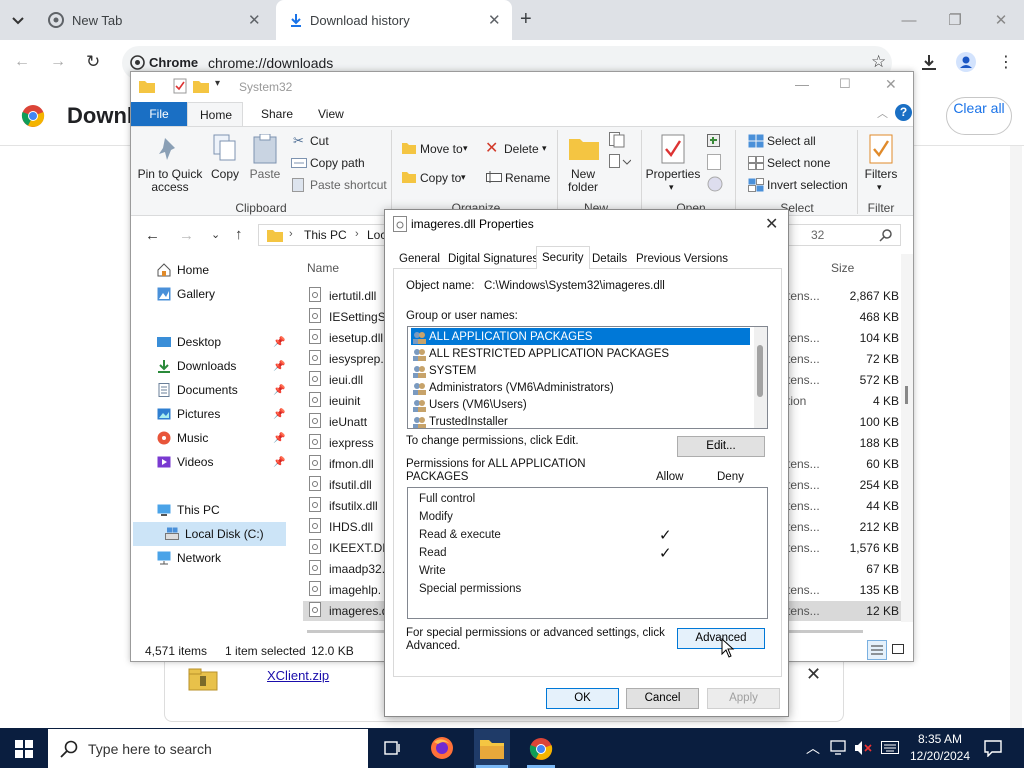 The height and width of the screenshot is (768, 1024). Describe the element at coordinates (189, 342) in the screenshot. I see `nav-item-desktop: Desktop` at that location.